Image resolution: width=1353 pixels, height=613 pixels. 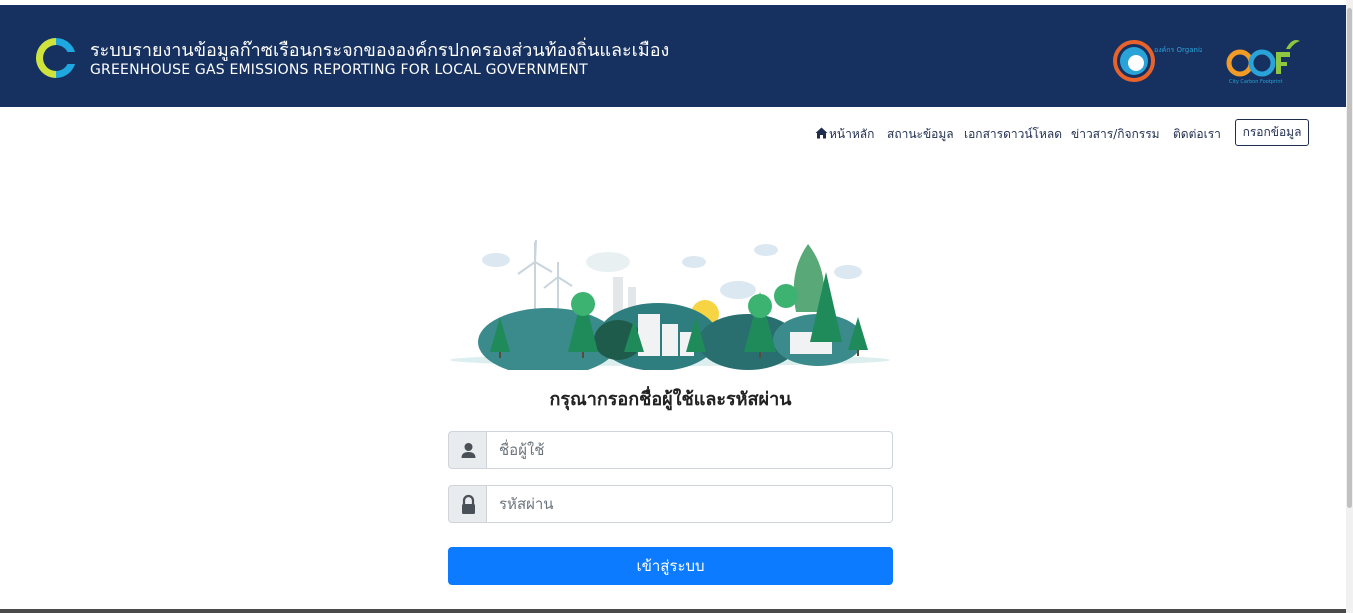 I want to click on organization-logo: องค์กร Organization, so click(x=1157, y=61).